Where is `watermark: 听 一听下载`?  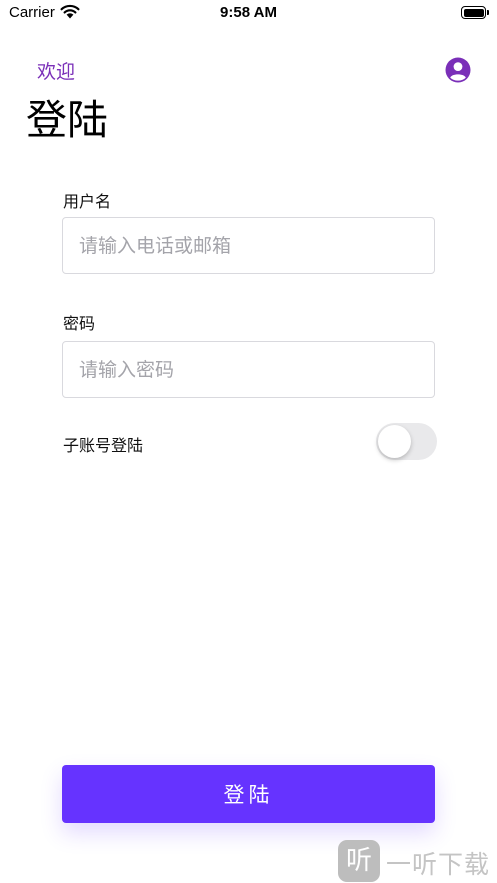
watermark: 听 一听下载 is located at coordinates (416, 861).